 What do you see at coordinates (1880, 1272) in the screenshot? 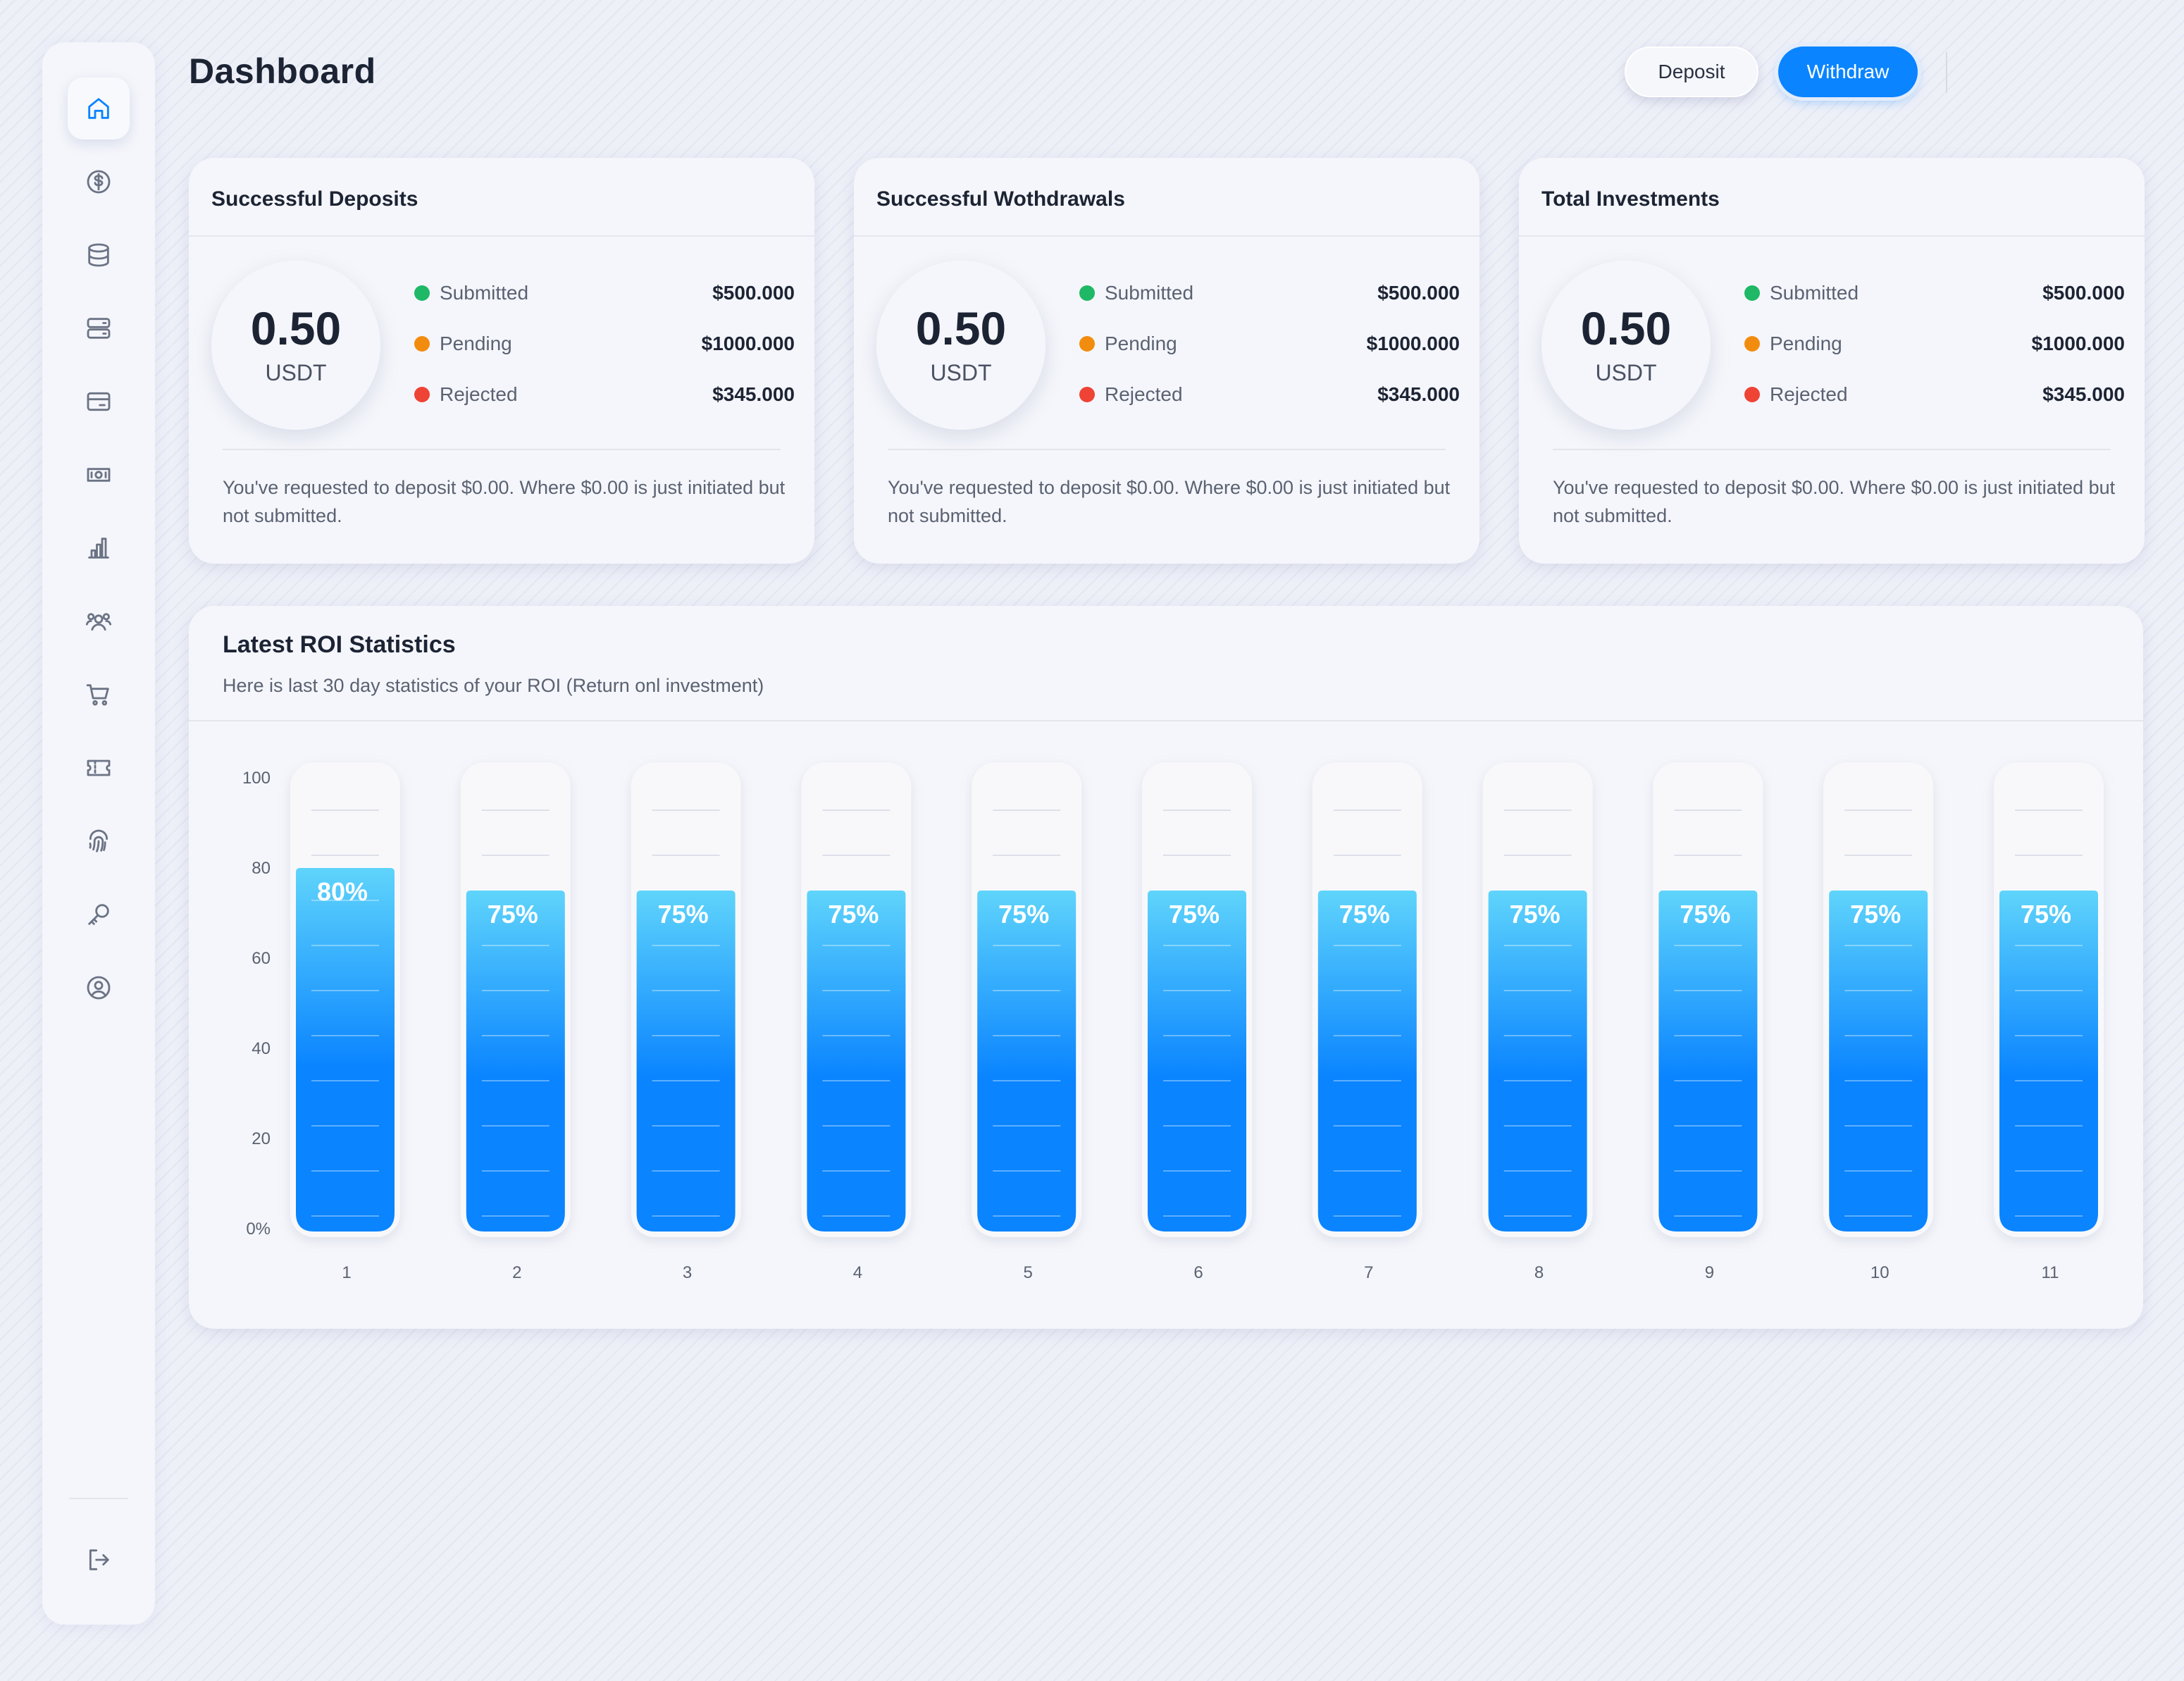
I see `x-tick-label: 10` at bounding box center [1880, 1272].